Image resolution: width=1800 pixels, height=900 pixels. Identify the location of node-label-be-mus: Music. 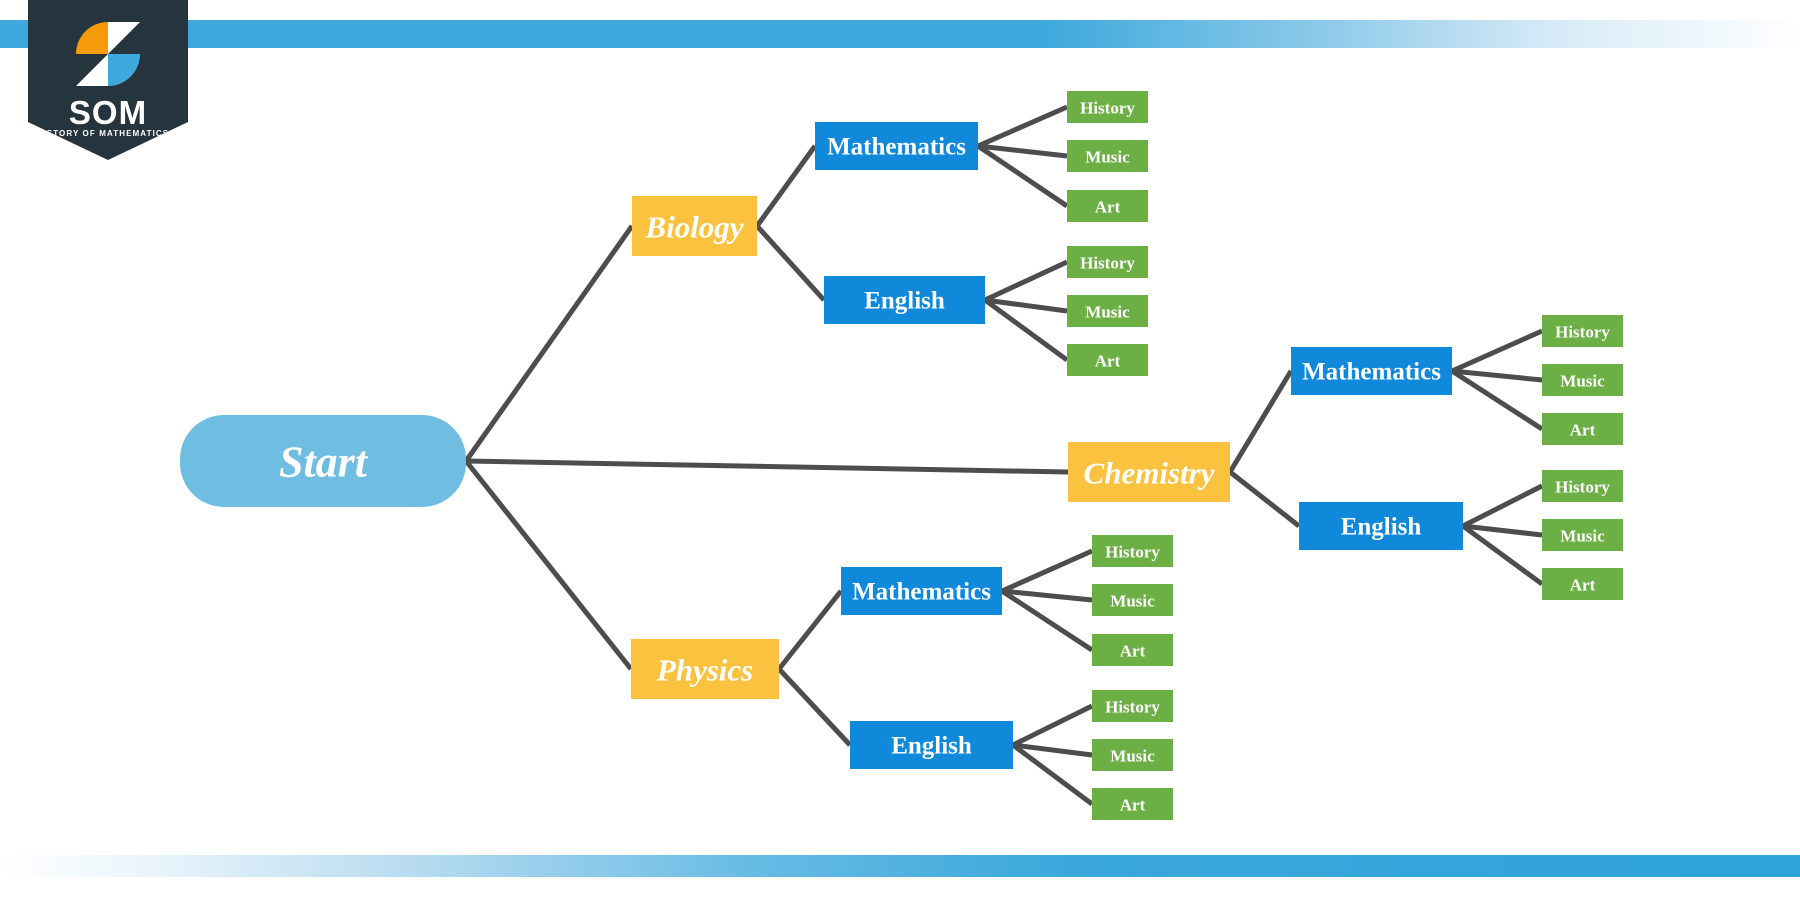
(1107, 312).